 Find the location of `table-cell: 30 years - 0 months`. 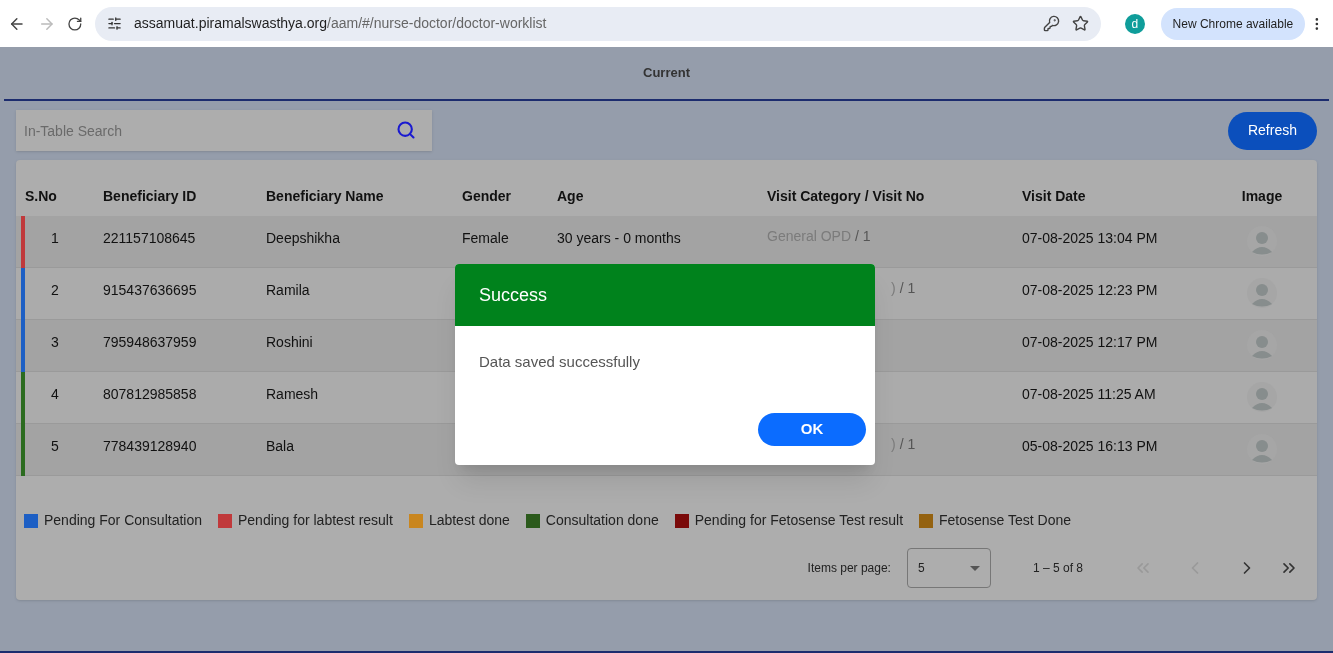

table-cell: 30 years - 0 months is located at coordinates (619, 238).